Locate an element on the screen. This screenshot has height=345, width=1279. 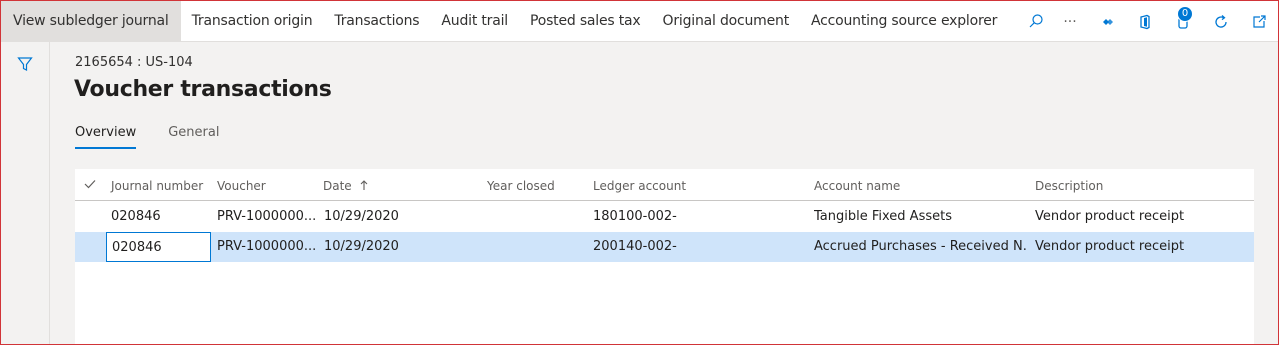
accounting-source-explorer-button: Accounting source explorer is located at coordinates (904, 21).